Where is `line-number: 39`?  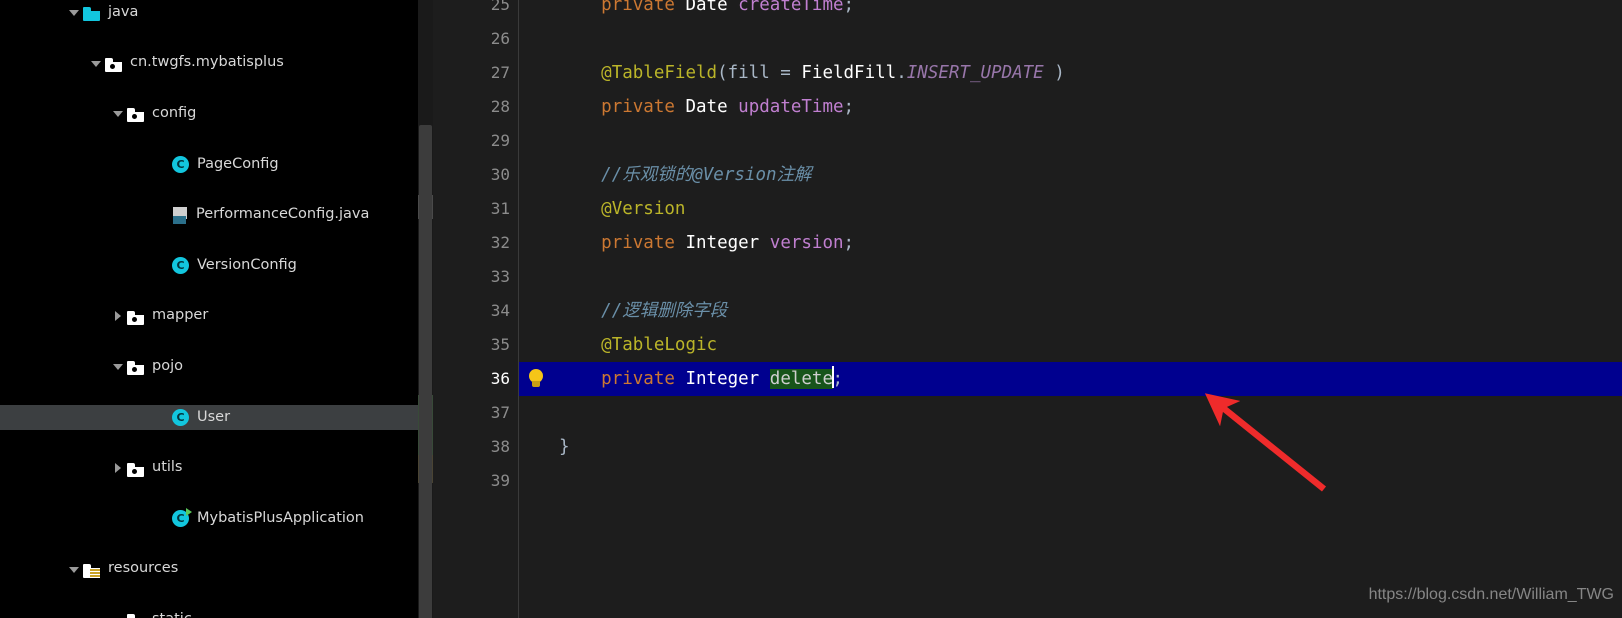
line-number: 39 is located at coordinates (470, 481).